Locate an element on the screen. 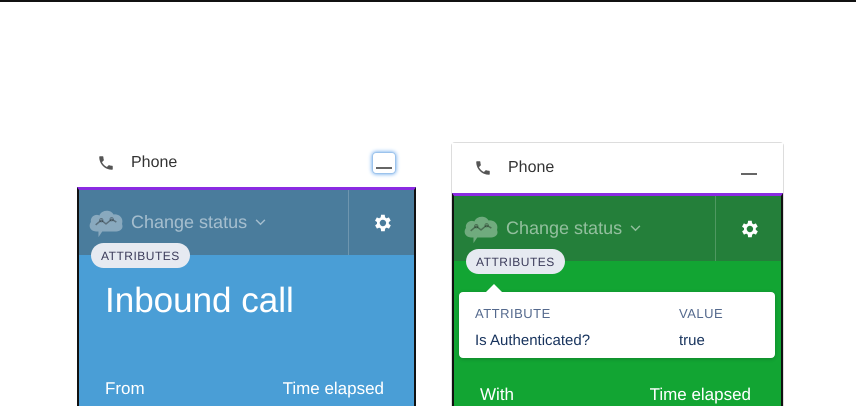 The image size is (856, 406). table-cell-text: true is located at coordinates (692, 340).